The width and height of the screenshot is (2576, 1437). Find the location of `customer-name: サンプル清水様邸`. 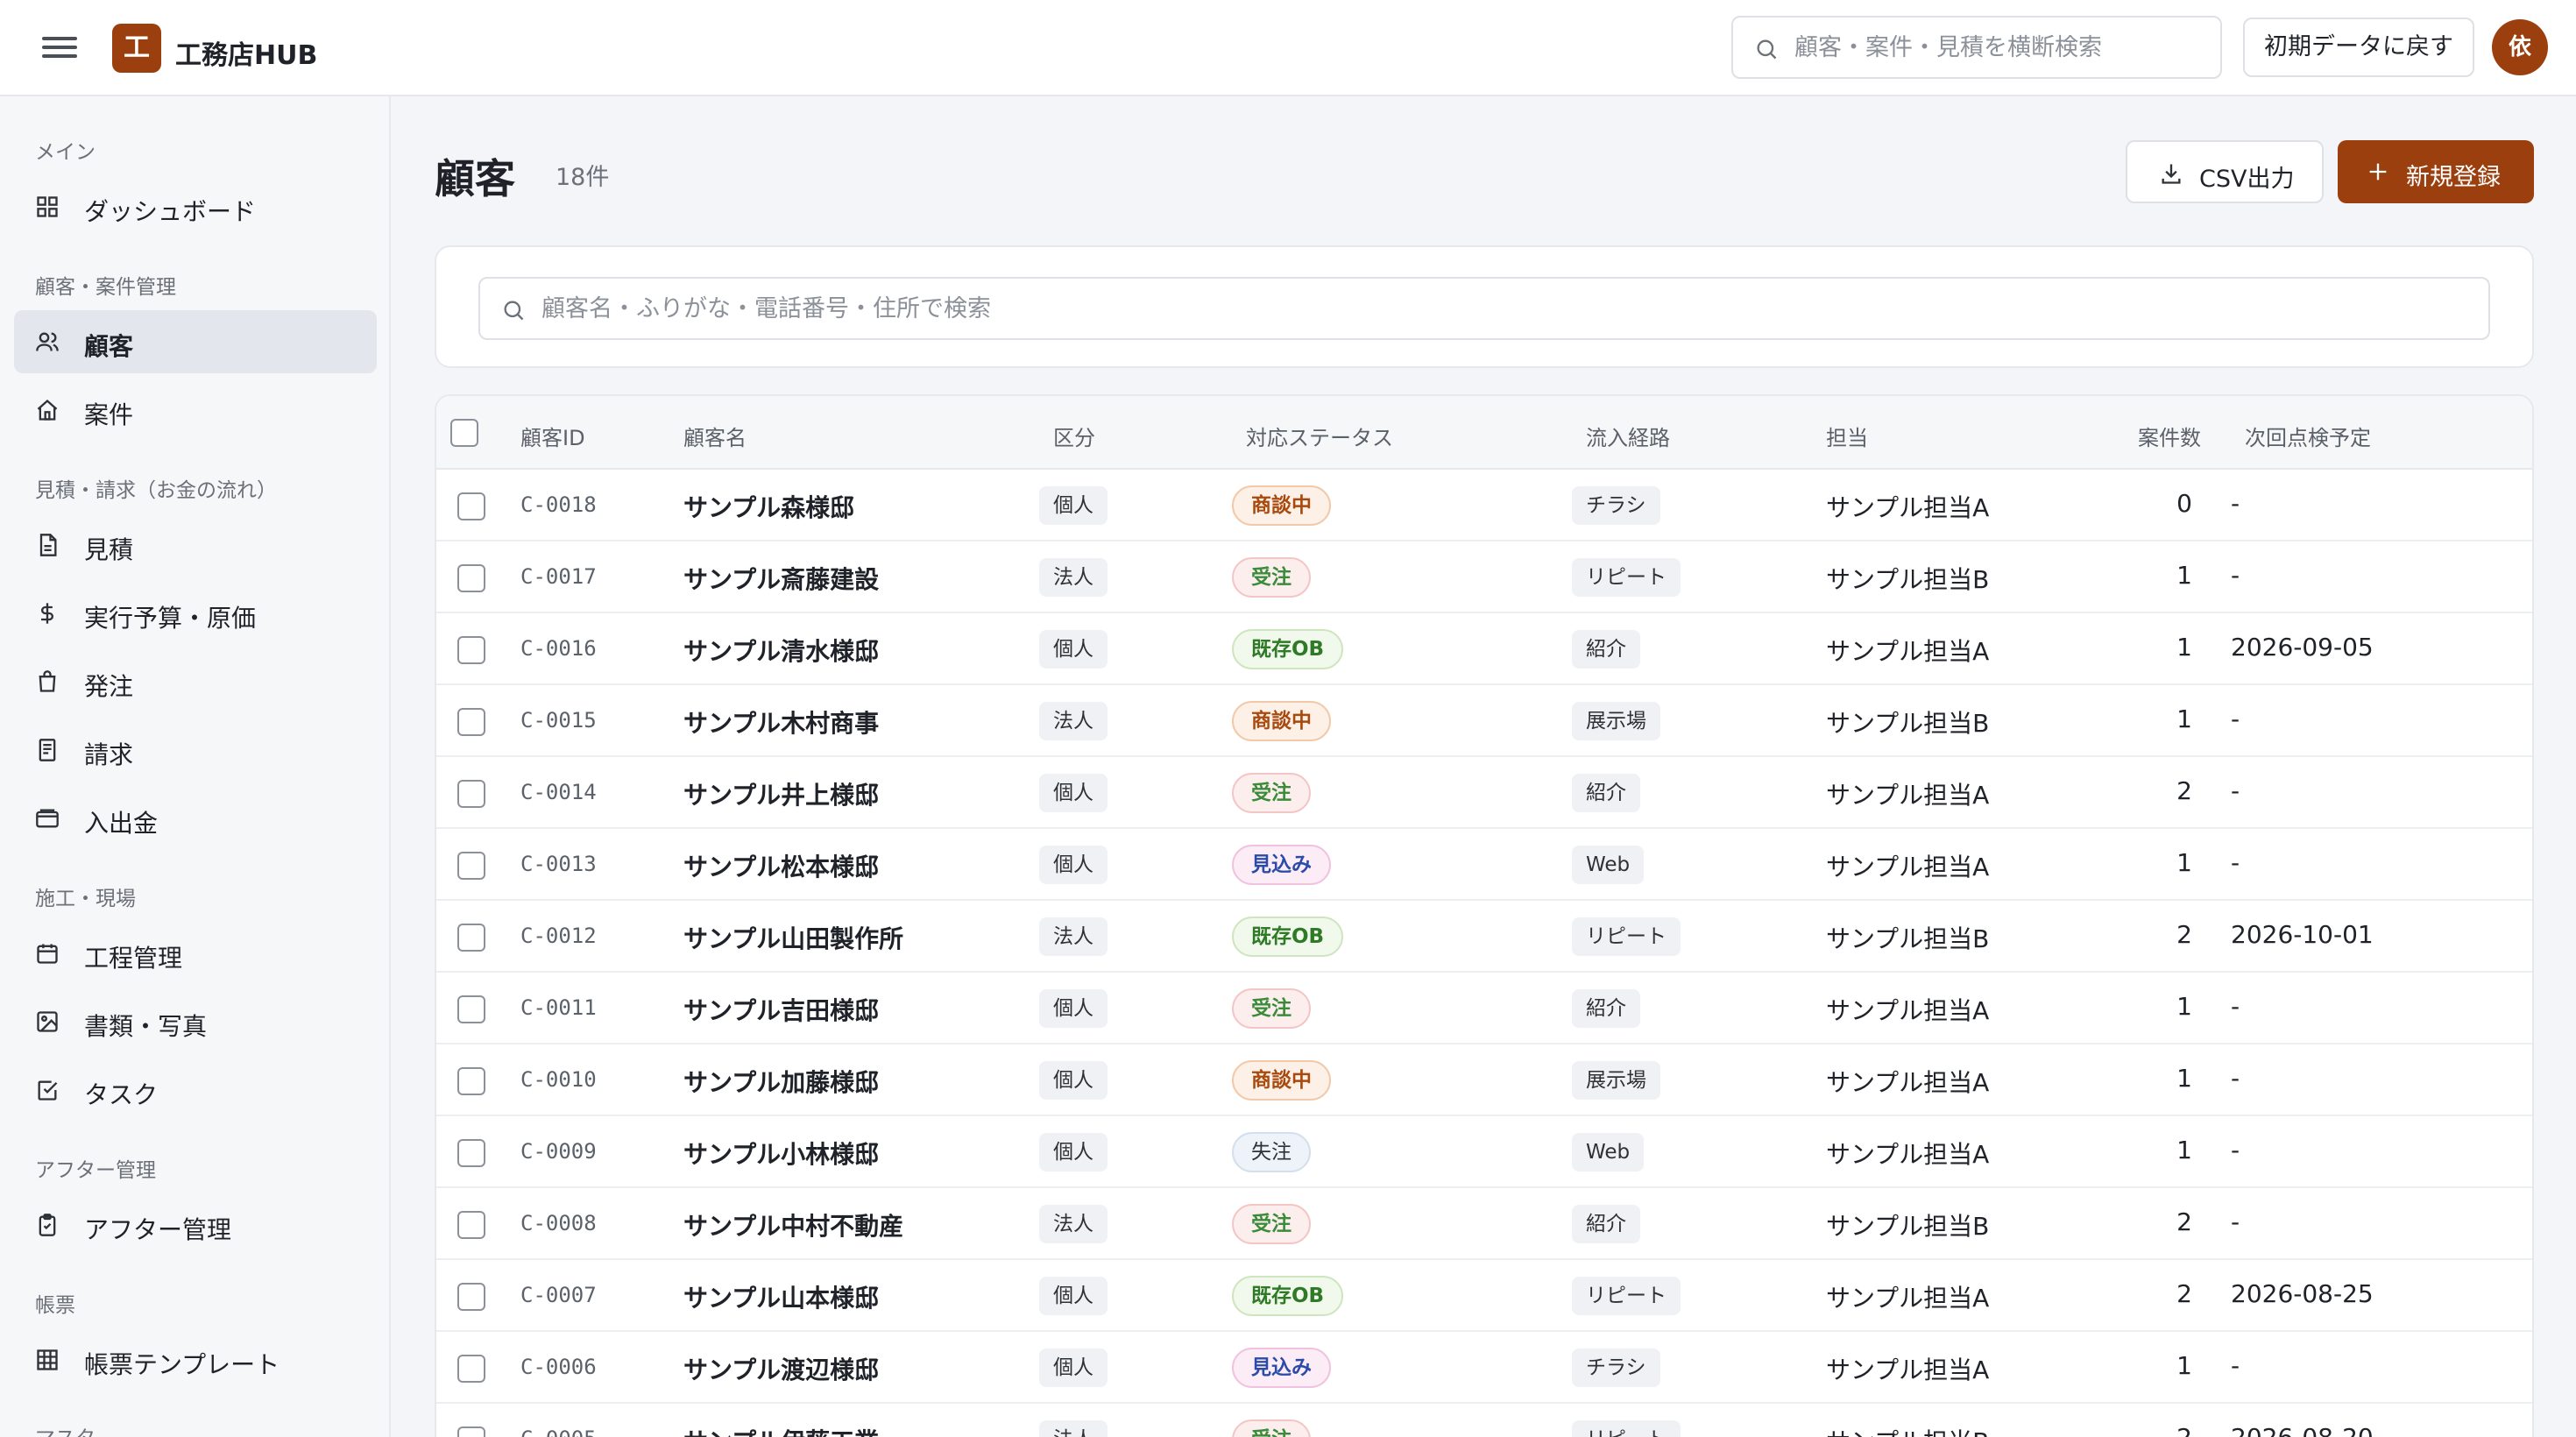

customer-name: サンプル清水様邸 is located at coordinates (781, 650).